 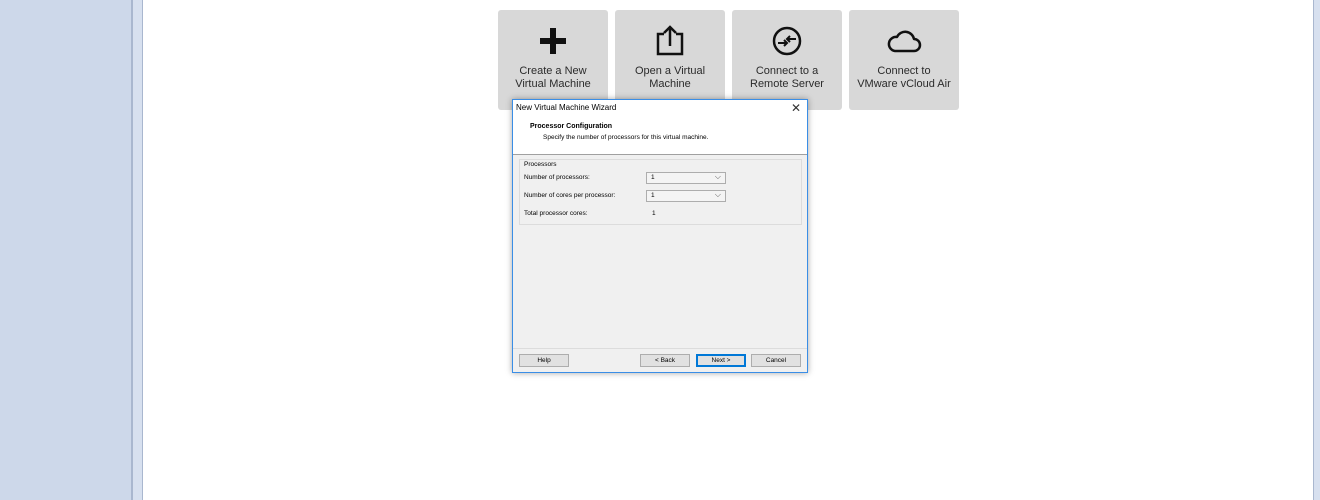 What do you see at coordinates (670, 40) in the screenshot?
I see `open-export-icon` at bounding box center [670, 40].